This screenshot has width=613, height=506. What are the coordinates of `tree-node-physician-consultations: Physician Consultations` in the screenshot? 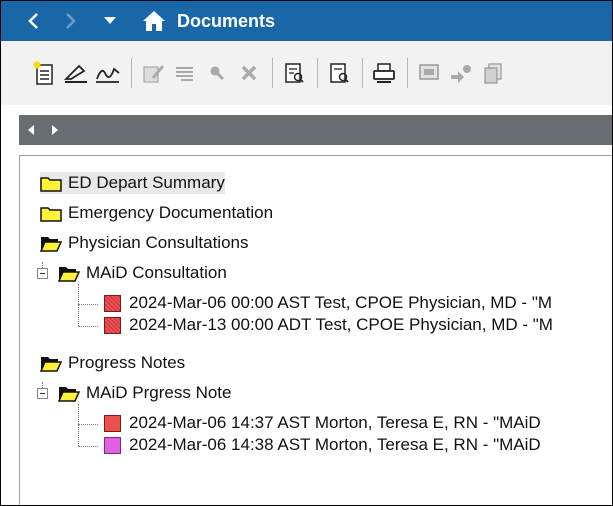 It's located at (144, 243).